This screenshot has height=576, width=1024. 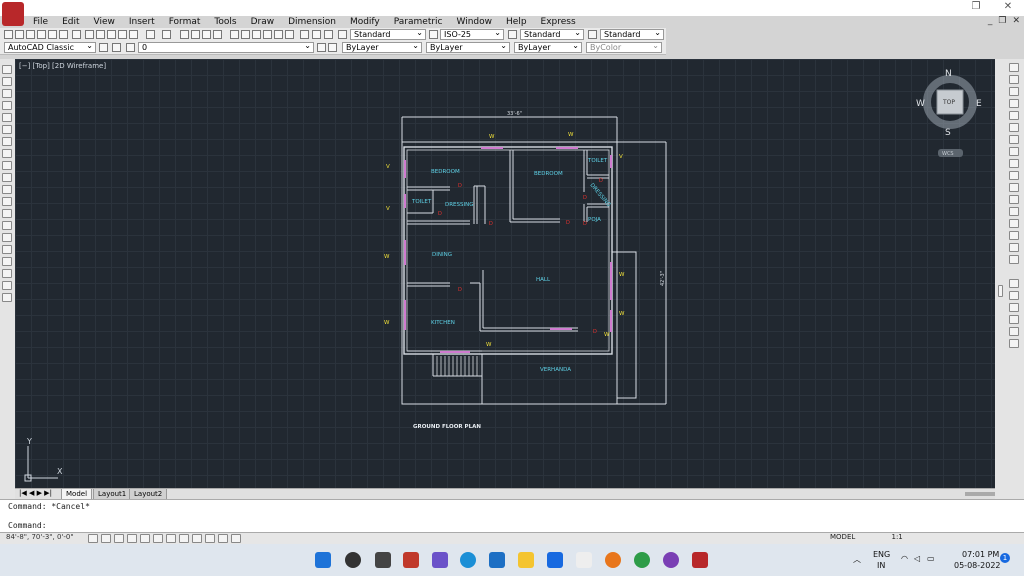 I want to click on command-history: Command: *Cancel*, so click(x=49, y=506).